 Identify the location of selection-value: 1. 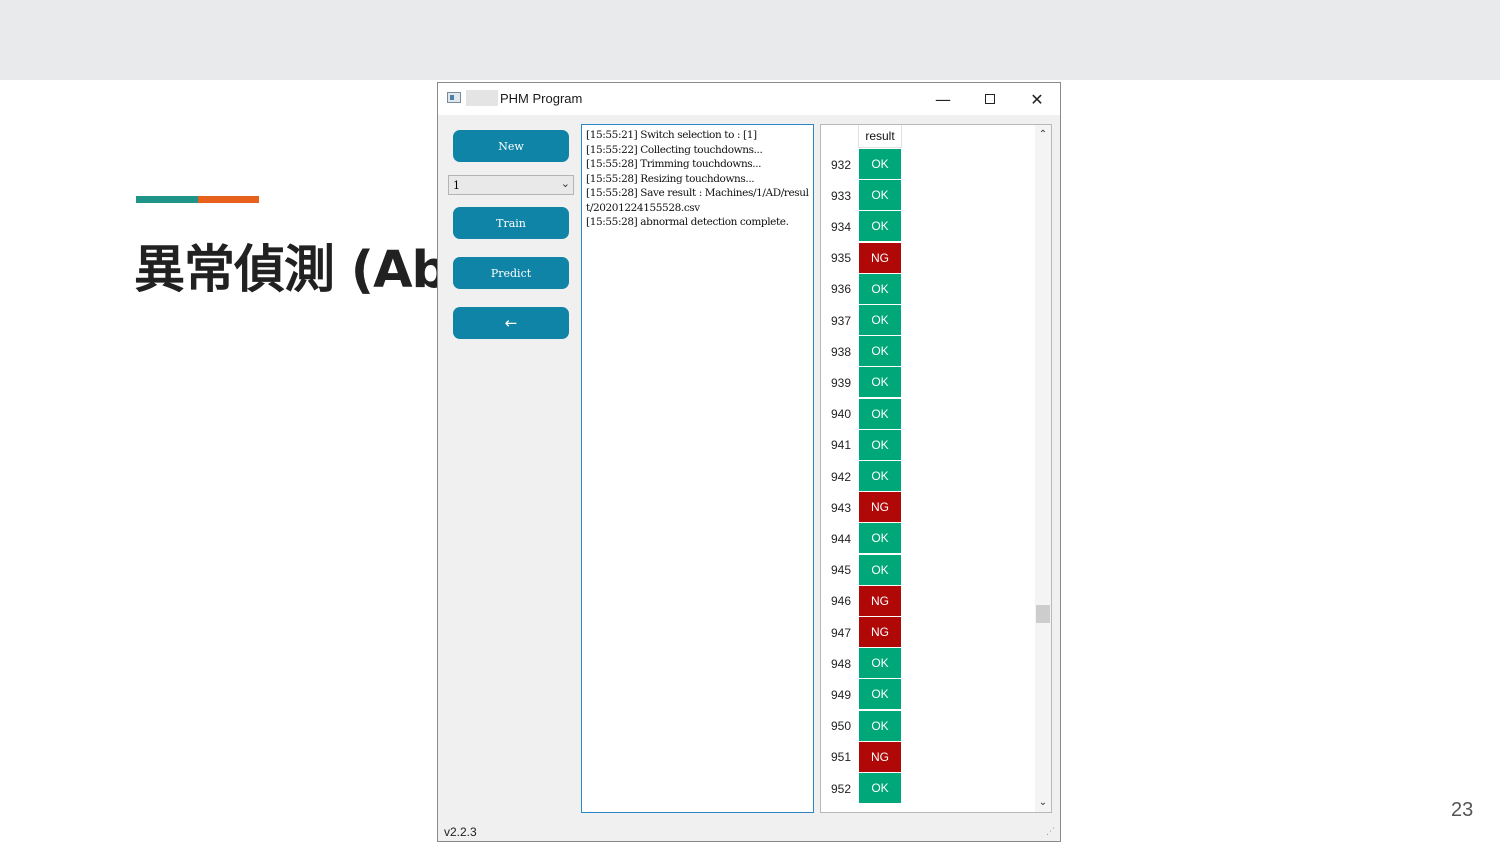
(456, 185).